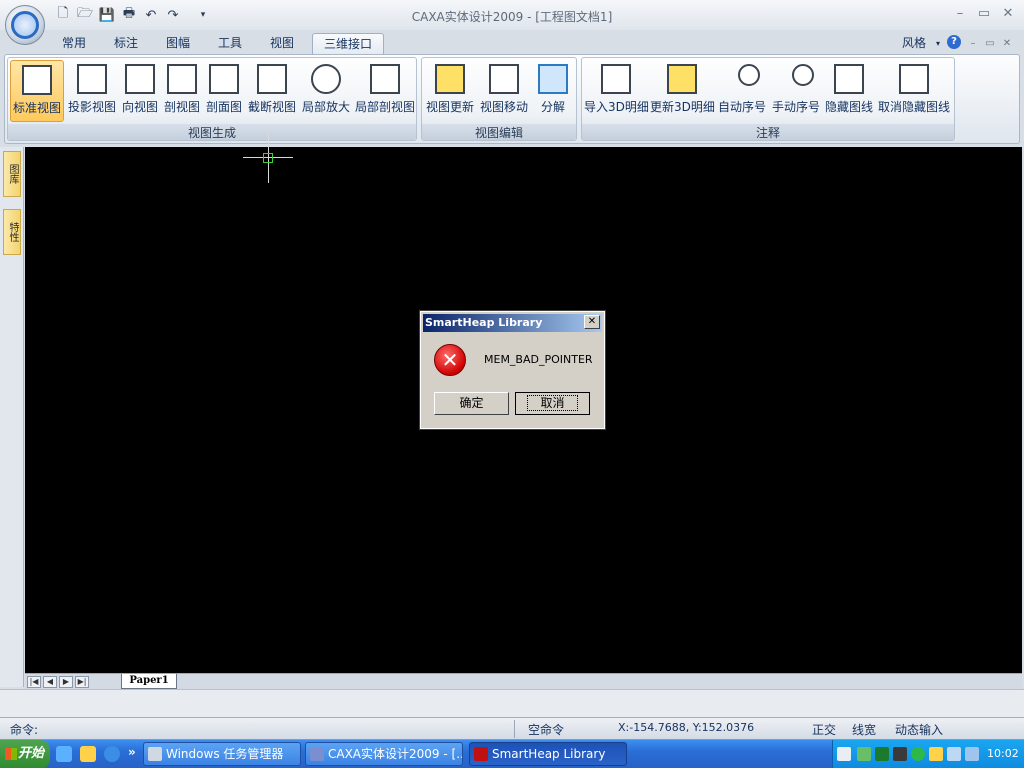 This screenshot has height=768, width=1024. What do you see at coordinates (973, 43) in the screenshot?
I see `doc-minimize-button: –` at bounding box center [973, 43].